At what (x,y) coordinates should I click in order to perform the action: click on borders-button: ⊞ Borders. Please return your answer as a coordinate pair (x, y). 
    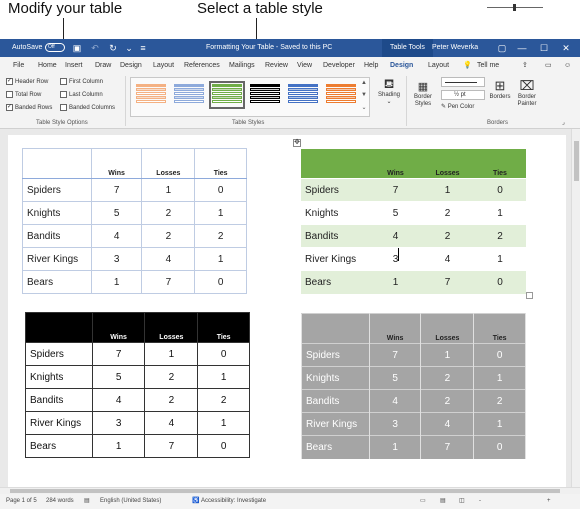
    Looking at the image, I should click on (500, 89).